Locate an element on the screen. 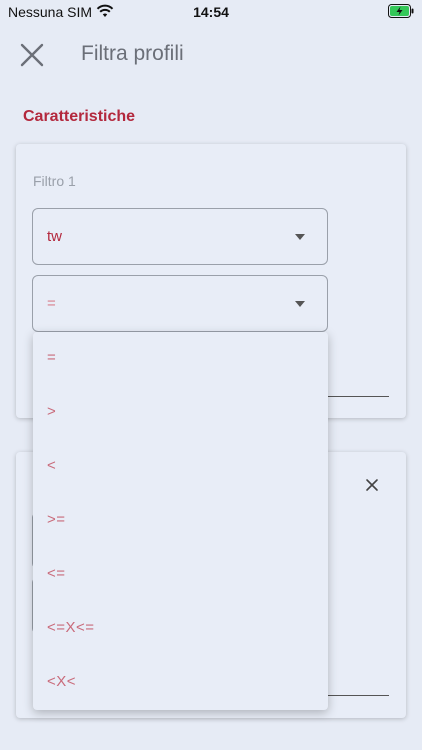 The height and width of the screenshot is (750, 422). status-bar: Nessuna SIM 14:54 is located at coordinates (211, 12).